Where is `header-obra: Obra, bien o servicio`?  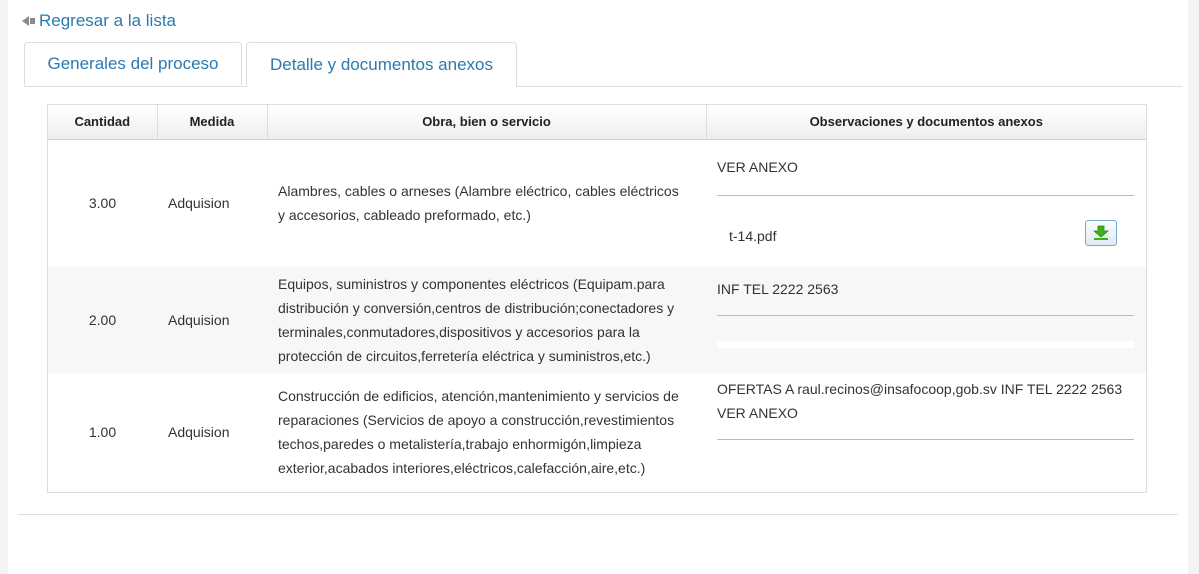
header-obra: Obra, bien o servicio is located at coordinates (487, 122).